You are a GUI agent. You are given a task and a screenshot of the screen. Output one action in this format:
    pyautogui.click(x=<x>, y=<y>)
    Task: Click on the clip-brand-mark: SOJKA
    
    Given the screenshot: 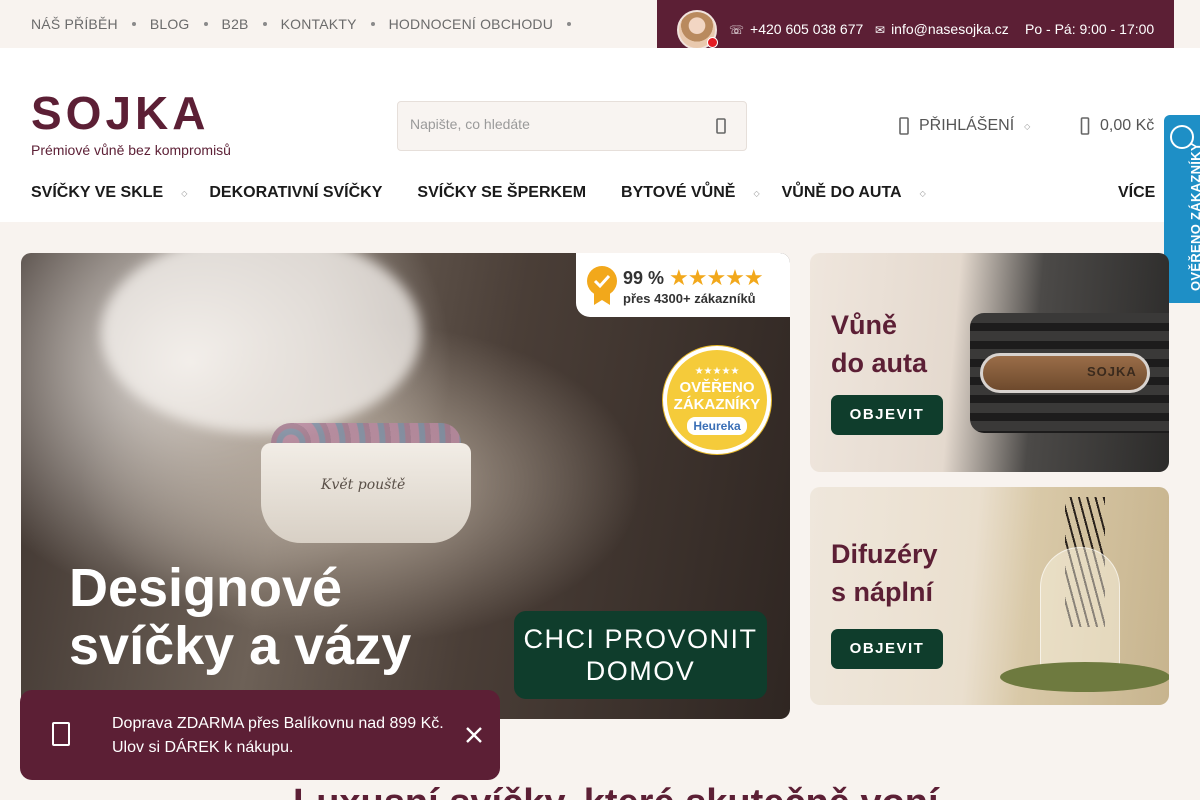 What is the action you would take?
    pyautogui.click(x=1112, y=371)
    